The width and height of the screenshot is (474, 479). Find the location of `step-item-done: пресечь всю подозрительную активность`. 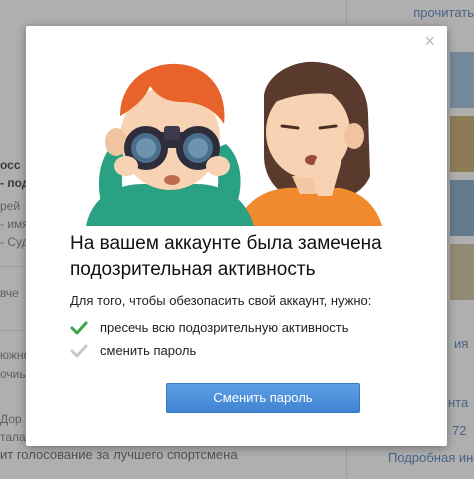

step-item-done: пресечь всю подозрительную активность is located at coordinates (209, 327).